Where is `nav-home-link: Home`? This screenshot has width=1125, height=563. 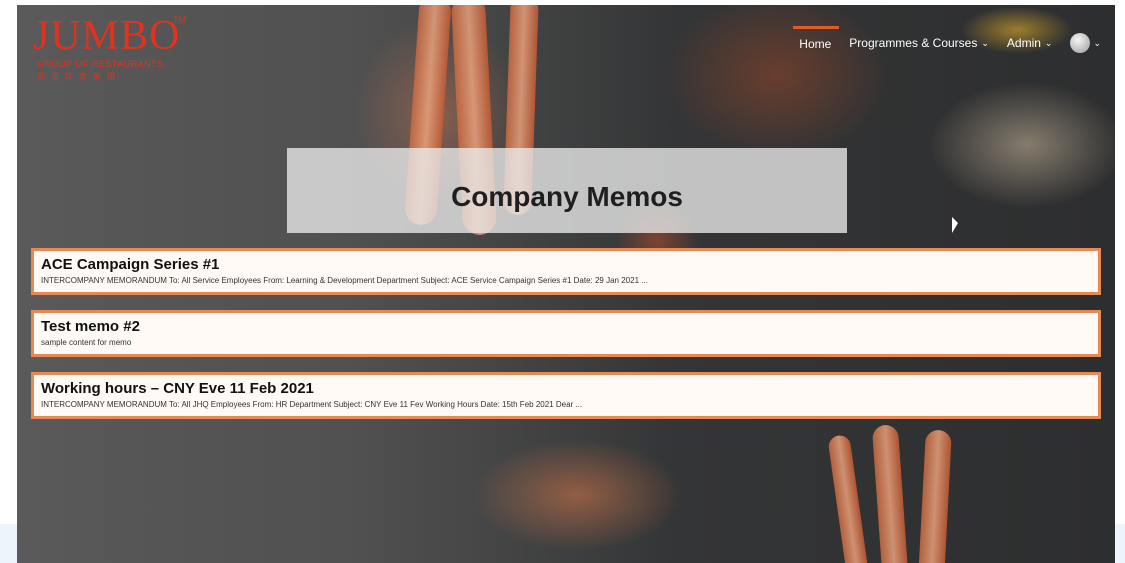
nav-home-link: Home is located at coordinates (816, 38).